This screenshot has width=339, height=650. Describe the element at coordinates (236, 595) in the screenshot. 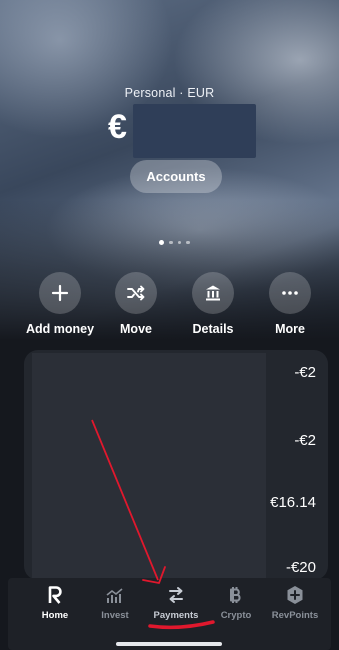

I see `bitcoin-icon` at that location.